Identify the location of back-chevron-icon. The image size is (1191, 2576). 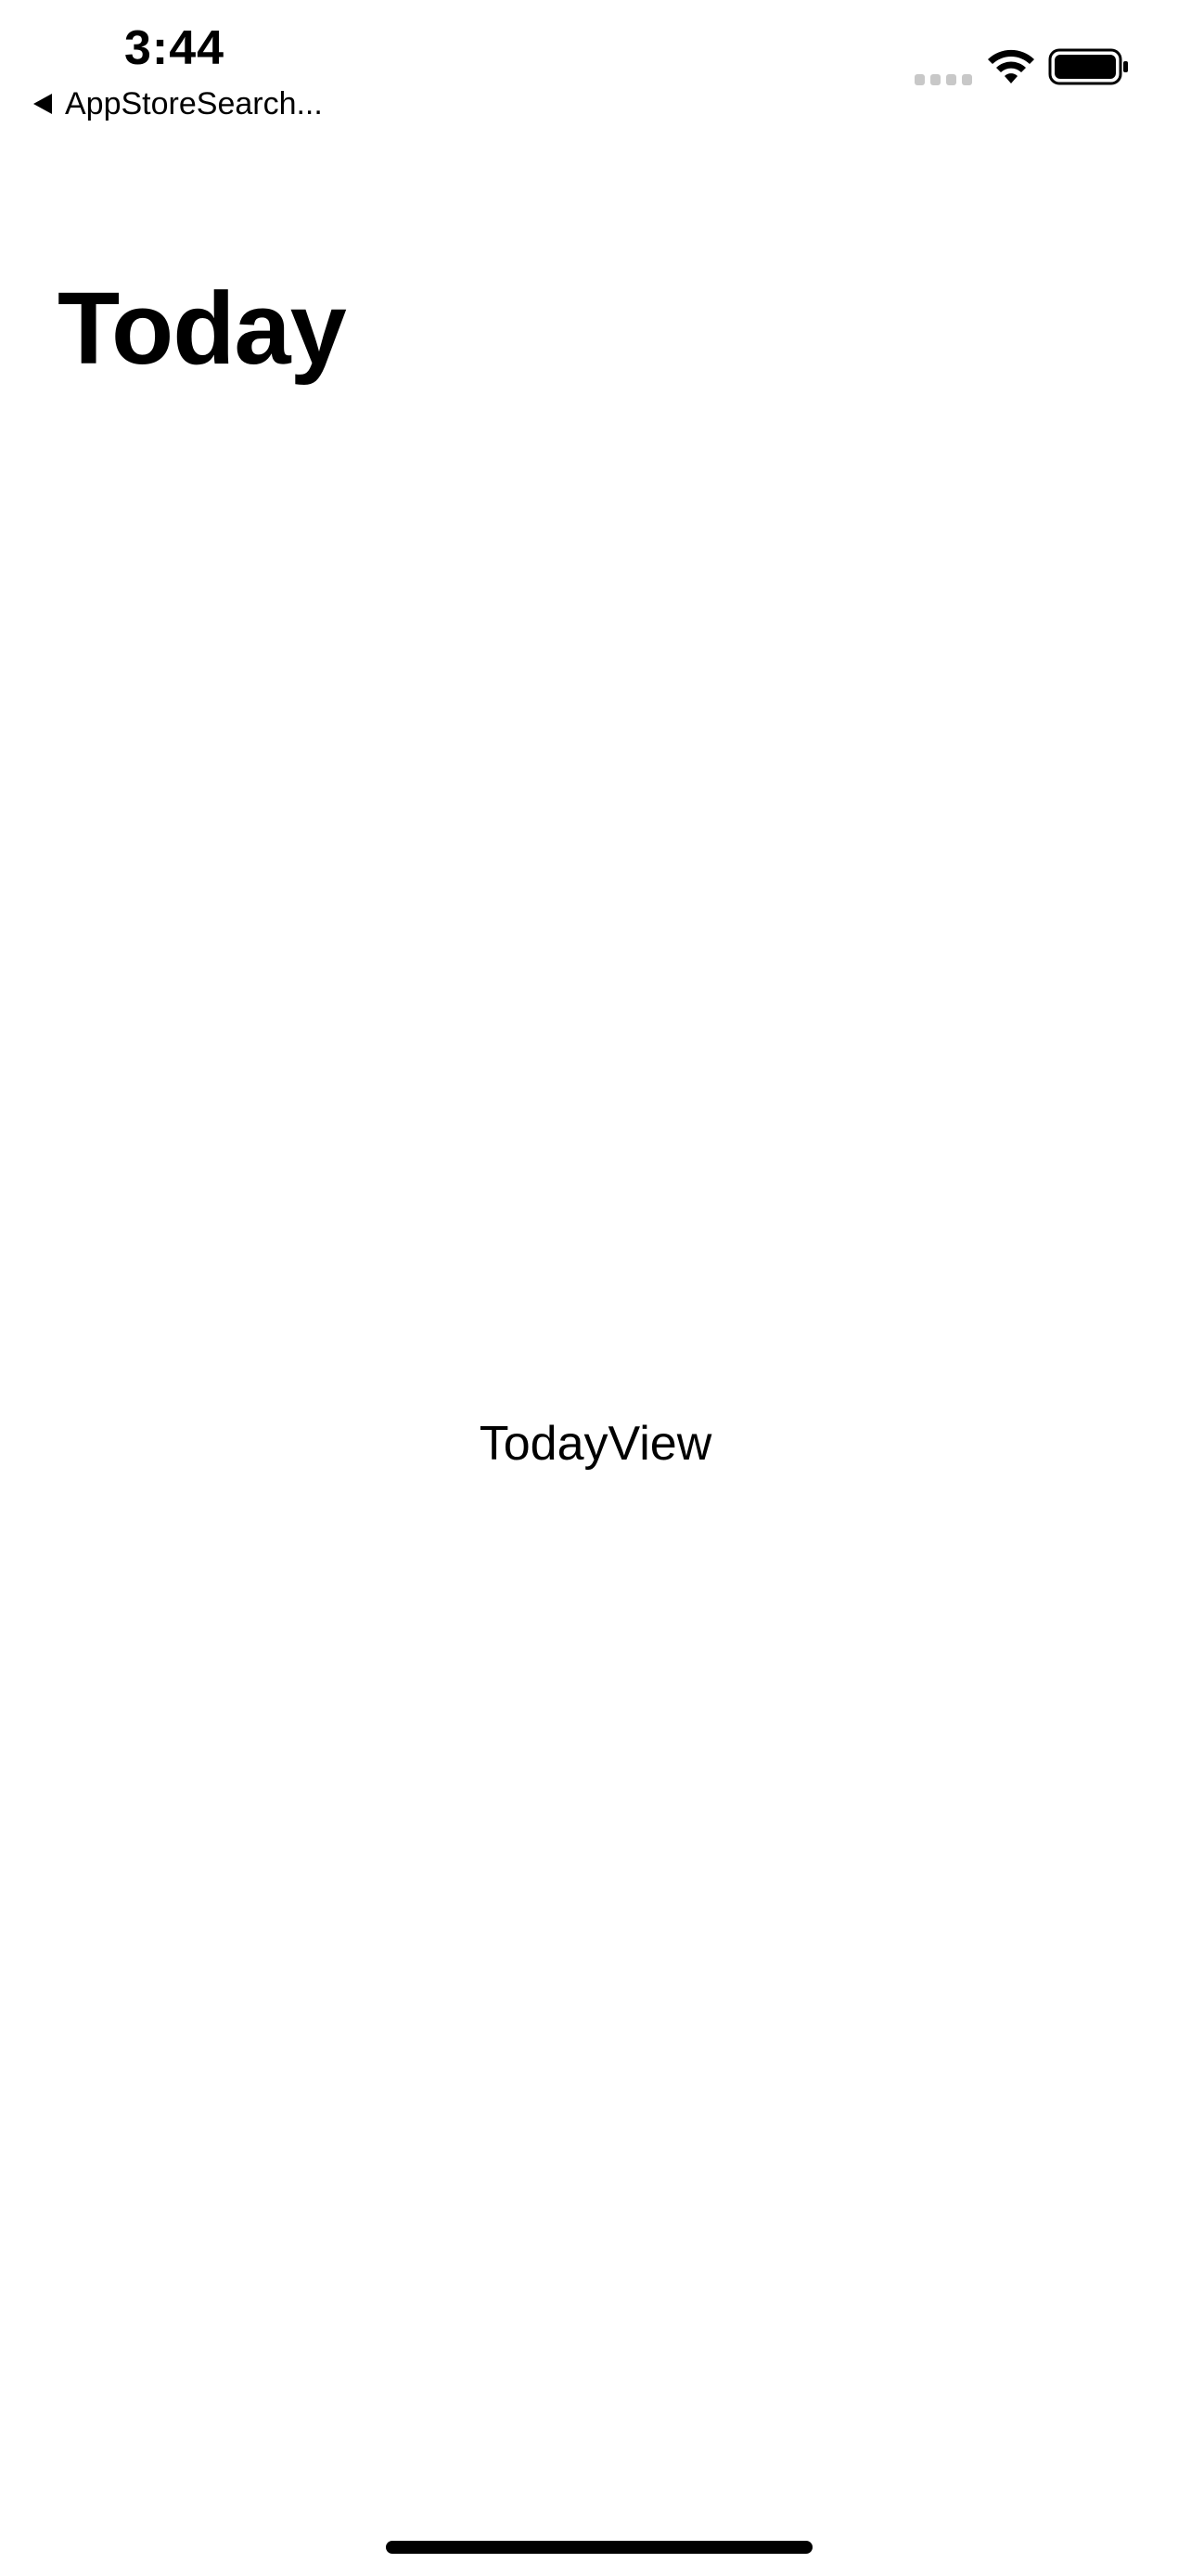
(43, 104).